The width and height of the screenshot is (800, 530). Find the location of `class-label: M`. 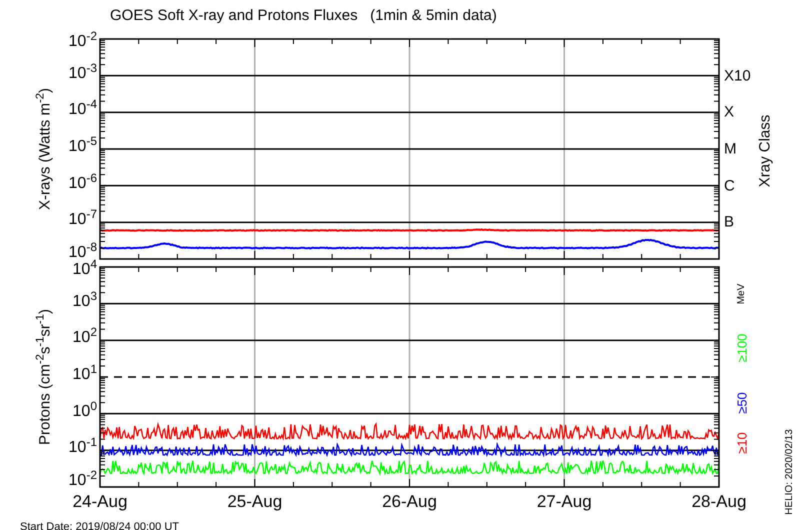

class-label: M is located at coordinates (730, 149).